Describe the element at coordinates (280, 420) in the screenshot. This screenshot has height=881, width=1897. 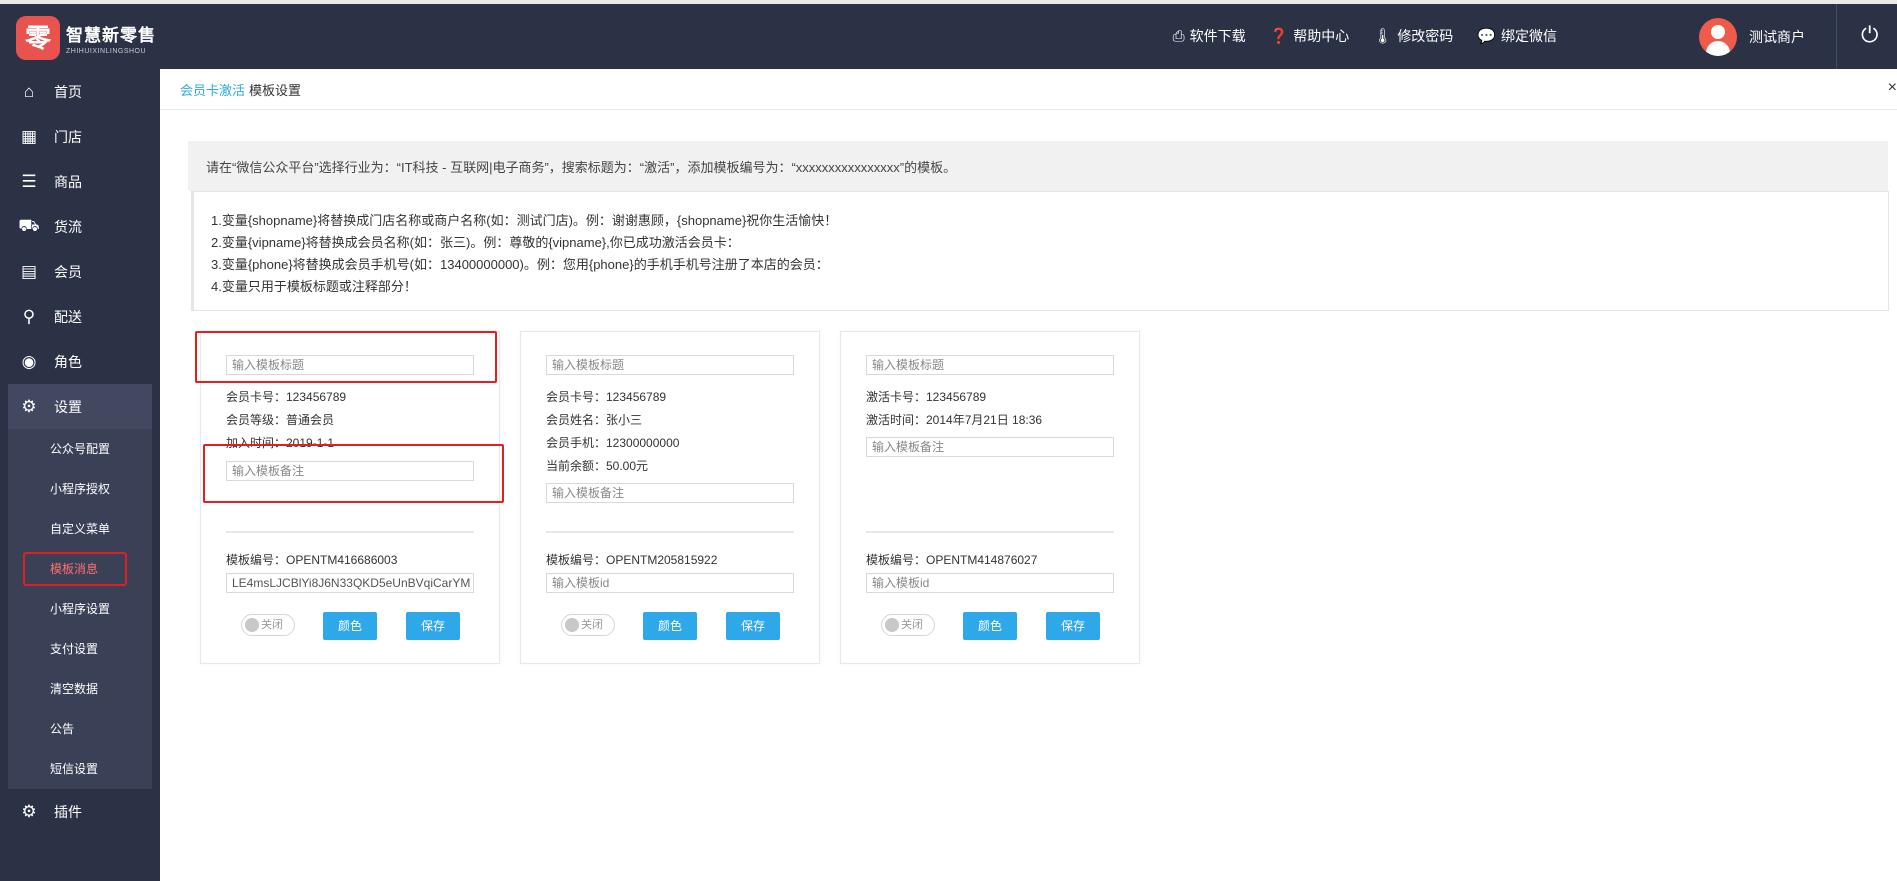
I see `preview-line: 会员等级：普通会员` at that location.